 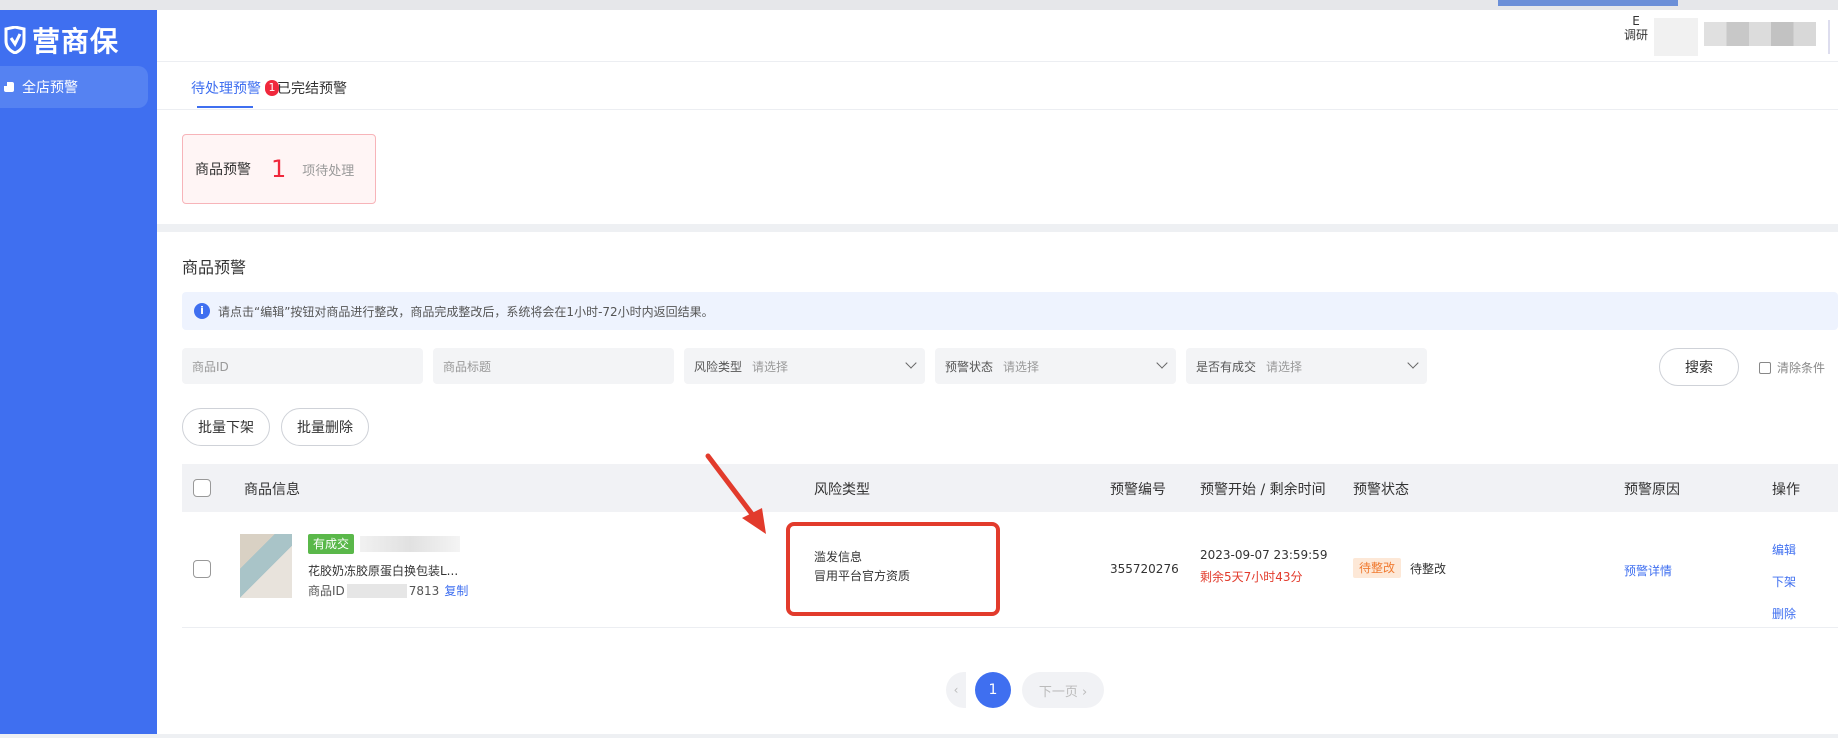 I want to click on logo-text: 营商保, so click(x=76, y=41).